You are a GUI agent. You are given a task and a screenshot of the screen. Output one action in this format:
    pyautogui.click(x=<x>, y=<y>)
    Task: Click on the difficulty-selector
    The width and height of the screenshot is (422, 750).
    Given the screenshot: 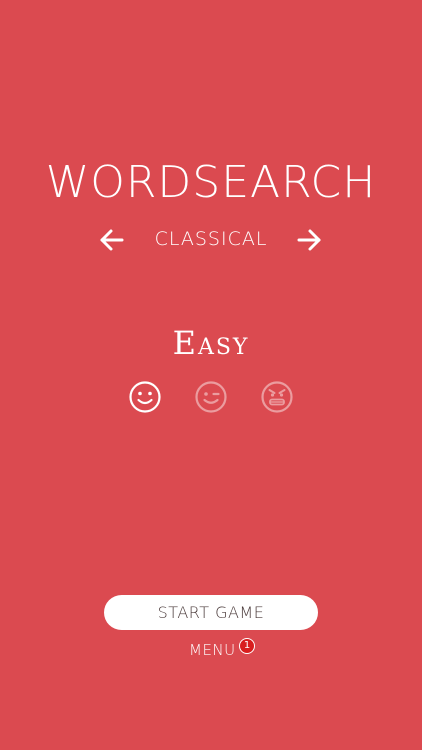 What is the action you would take?
    pyautogui.click(x=211, y=398)
    